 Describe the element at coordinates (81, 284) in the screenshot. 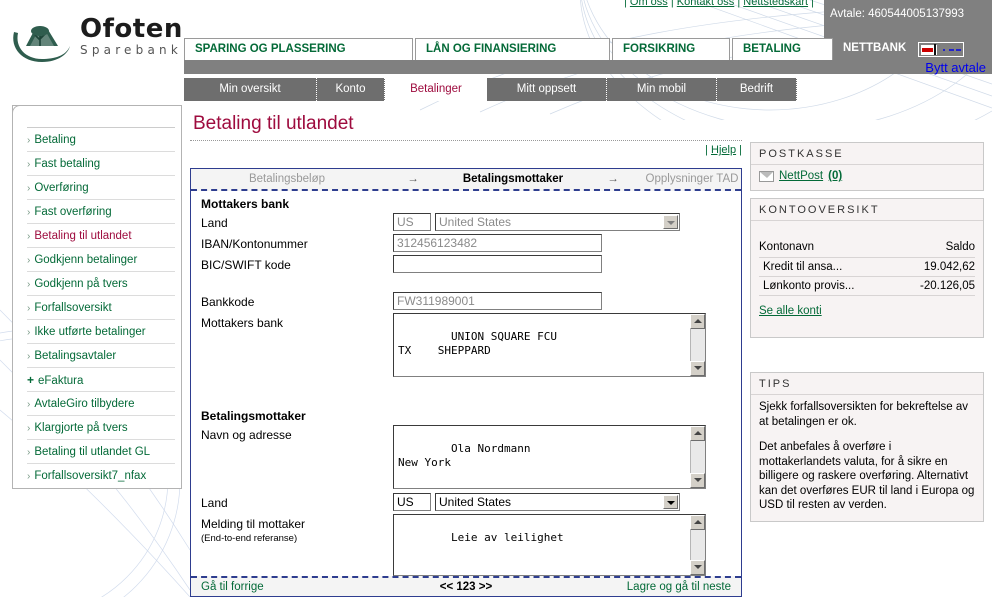

I see `sidebar-item-label: Godkjenn på tvers` at that location.